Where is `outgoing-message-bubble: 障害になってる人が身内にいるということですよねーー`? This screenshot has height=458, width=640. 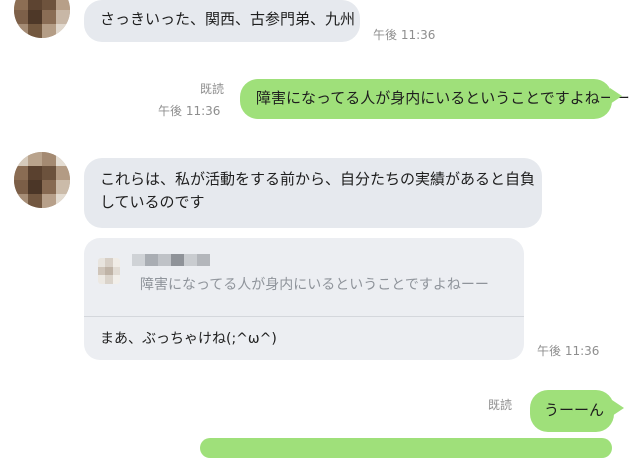 outgoing-message-bubble: 障害になってる人が身内にいるということですよねーー is located at coordinates (435, 99).